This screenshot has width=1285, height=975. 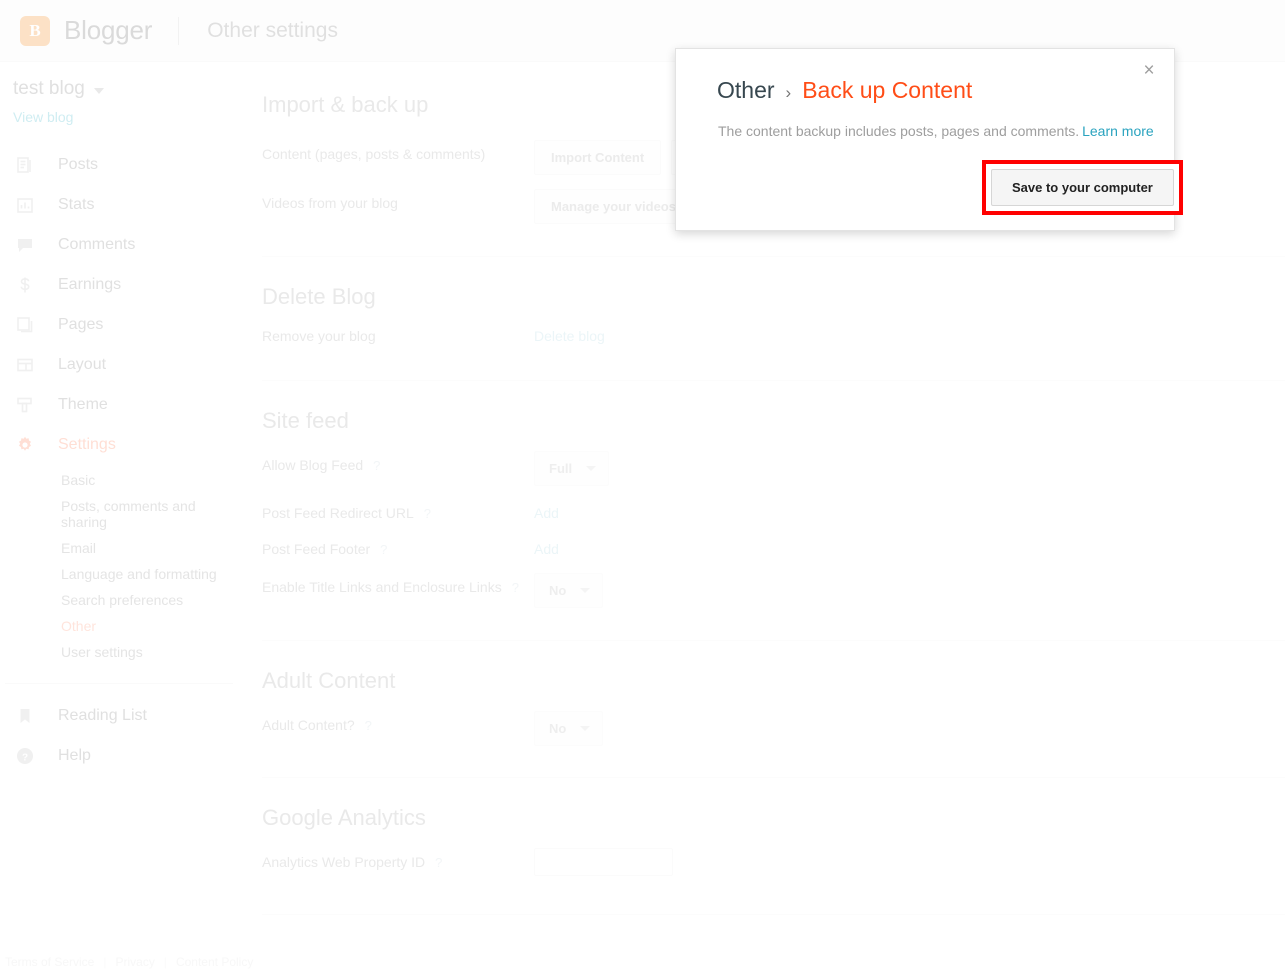 I want to click on brand: B Blogger, so click(x=86, y=30).